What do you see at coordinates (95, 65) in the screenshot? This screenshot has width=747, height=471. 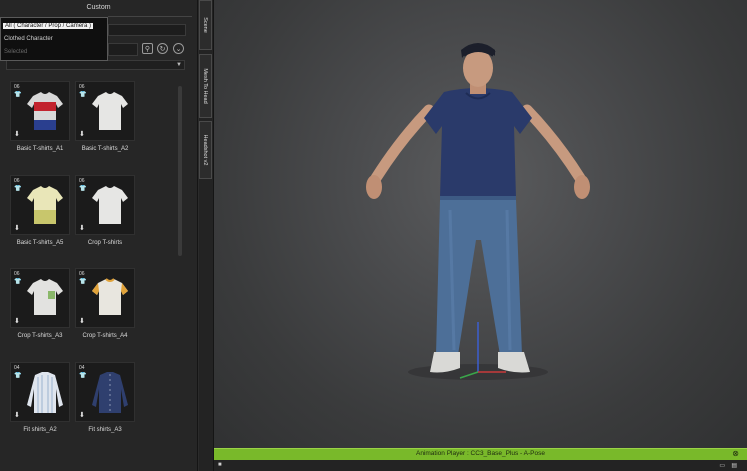 I see `sort-select: ▼` at bounding box center [95, 65].